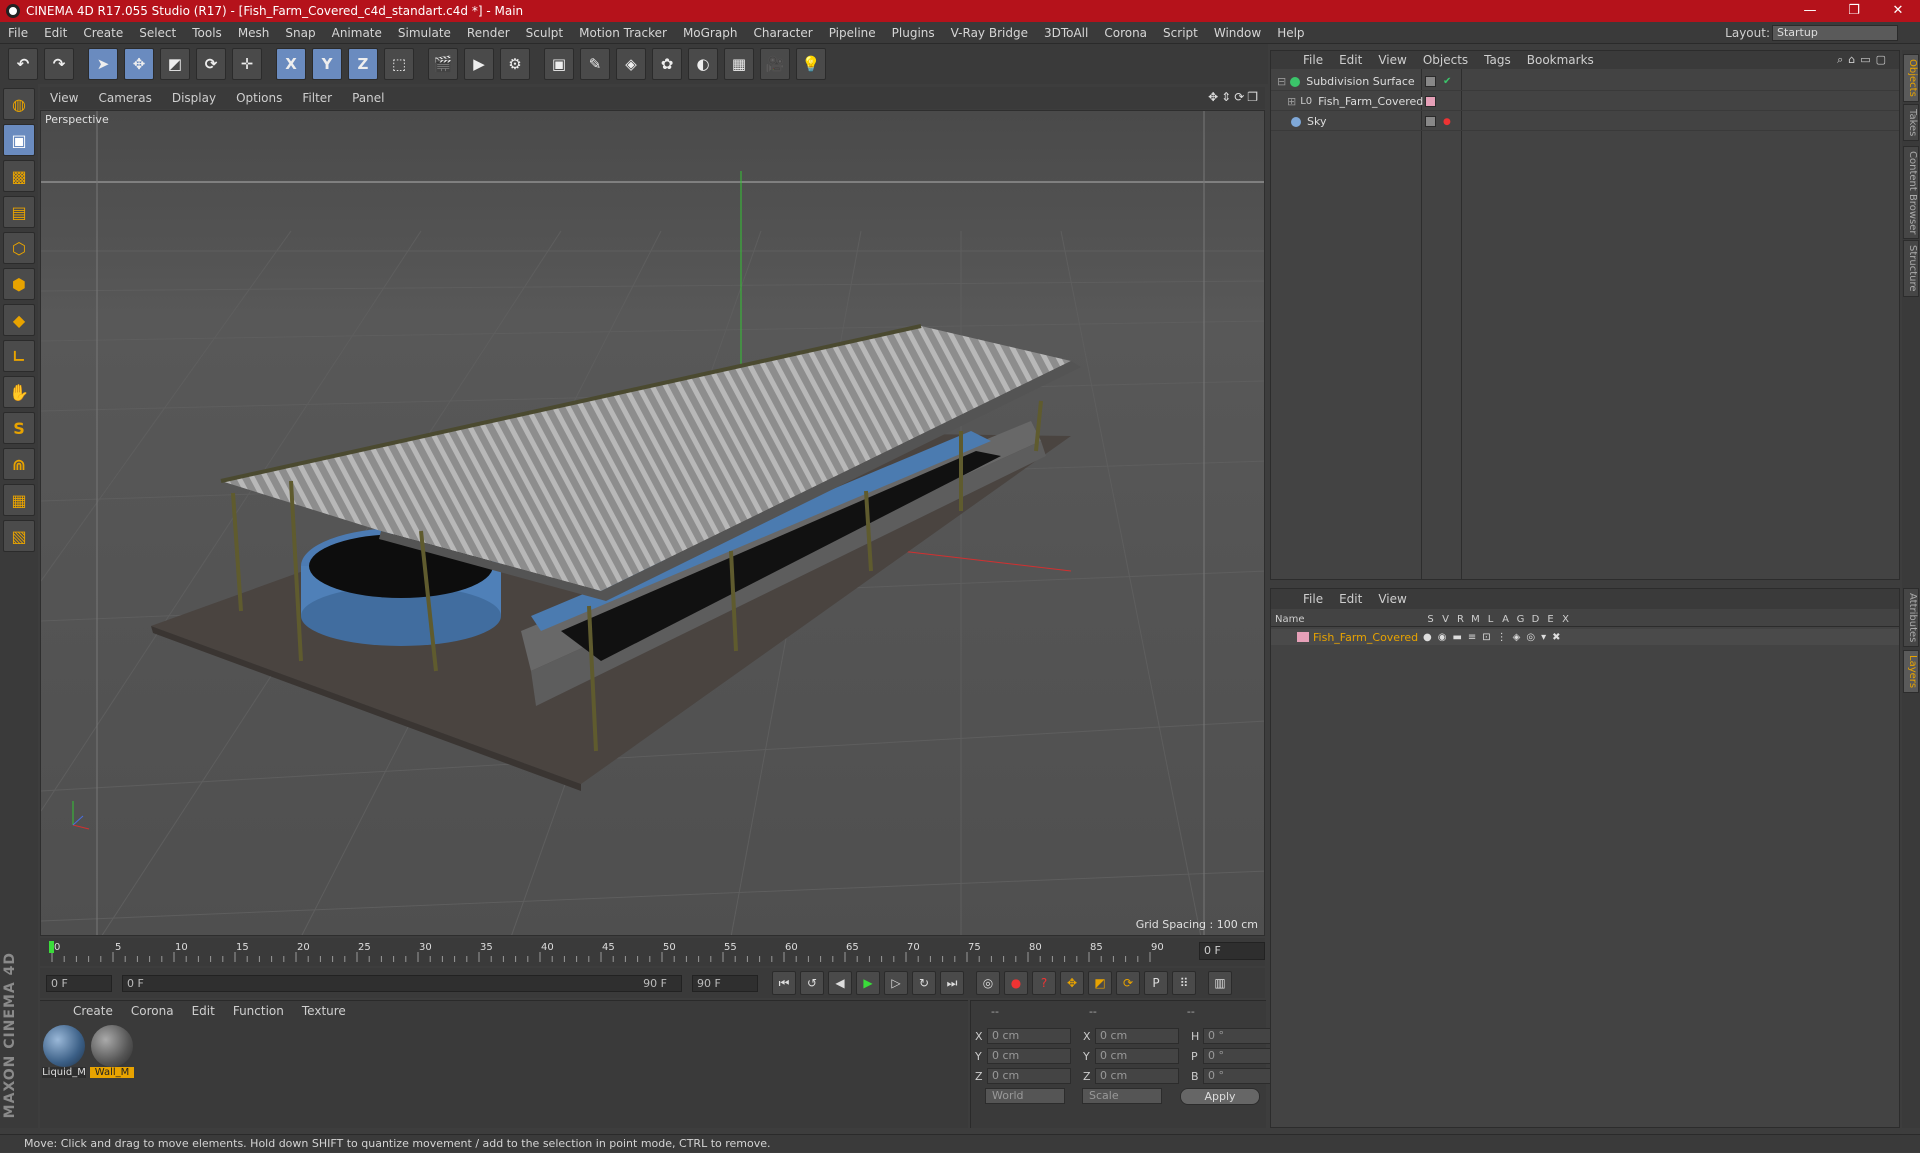  Describe the element at coordinates (852, 33) in the screenshot. I see `menu-pipeline: Pipeline` at that location.